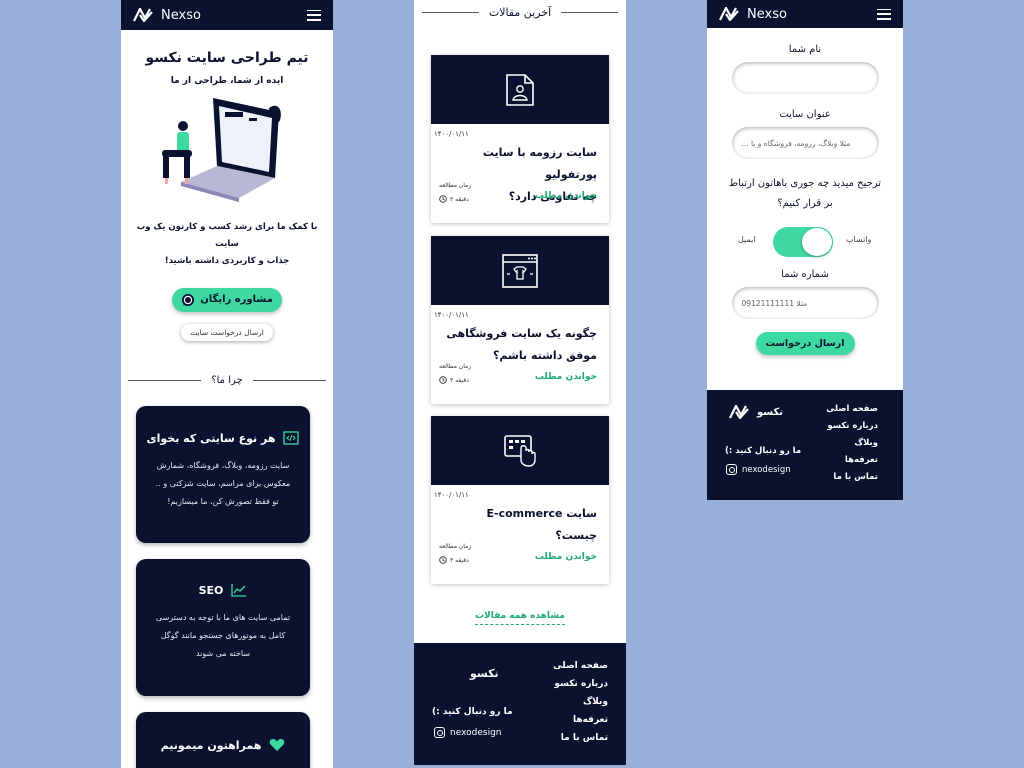 The height and width of the screenshot is (768, 1024). I want to click on view-all-articles-link: مشاهده همه مقالات, so click(520, 618).